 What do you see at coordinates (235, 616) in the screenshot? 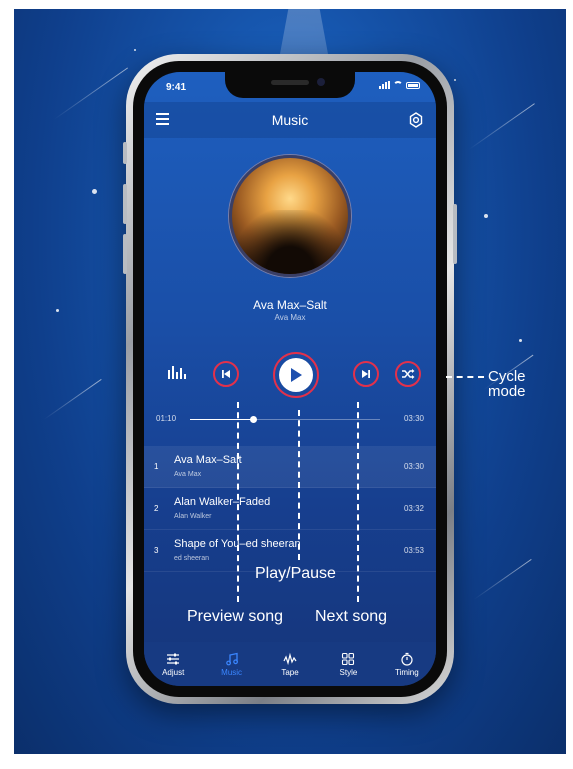
I see `preview-song-label: Preview song` at bounding box center [235, 616].